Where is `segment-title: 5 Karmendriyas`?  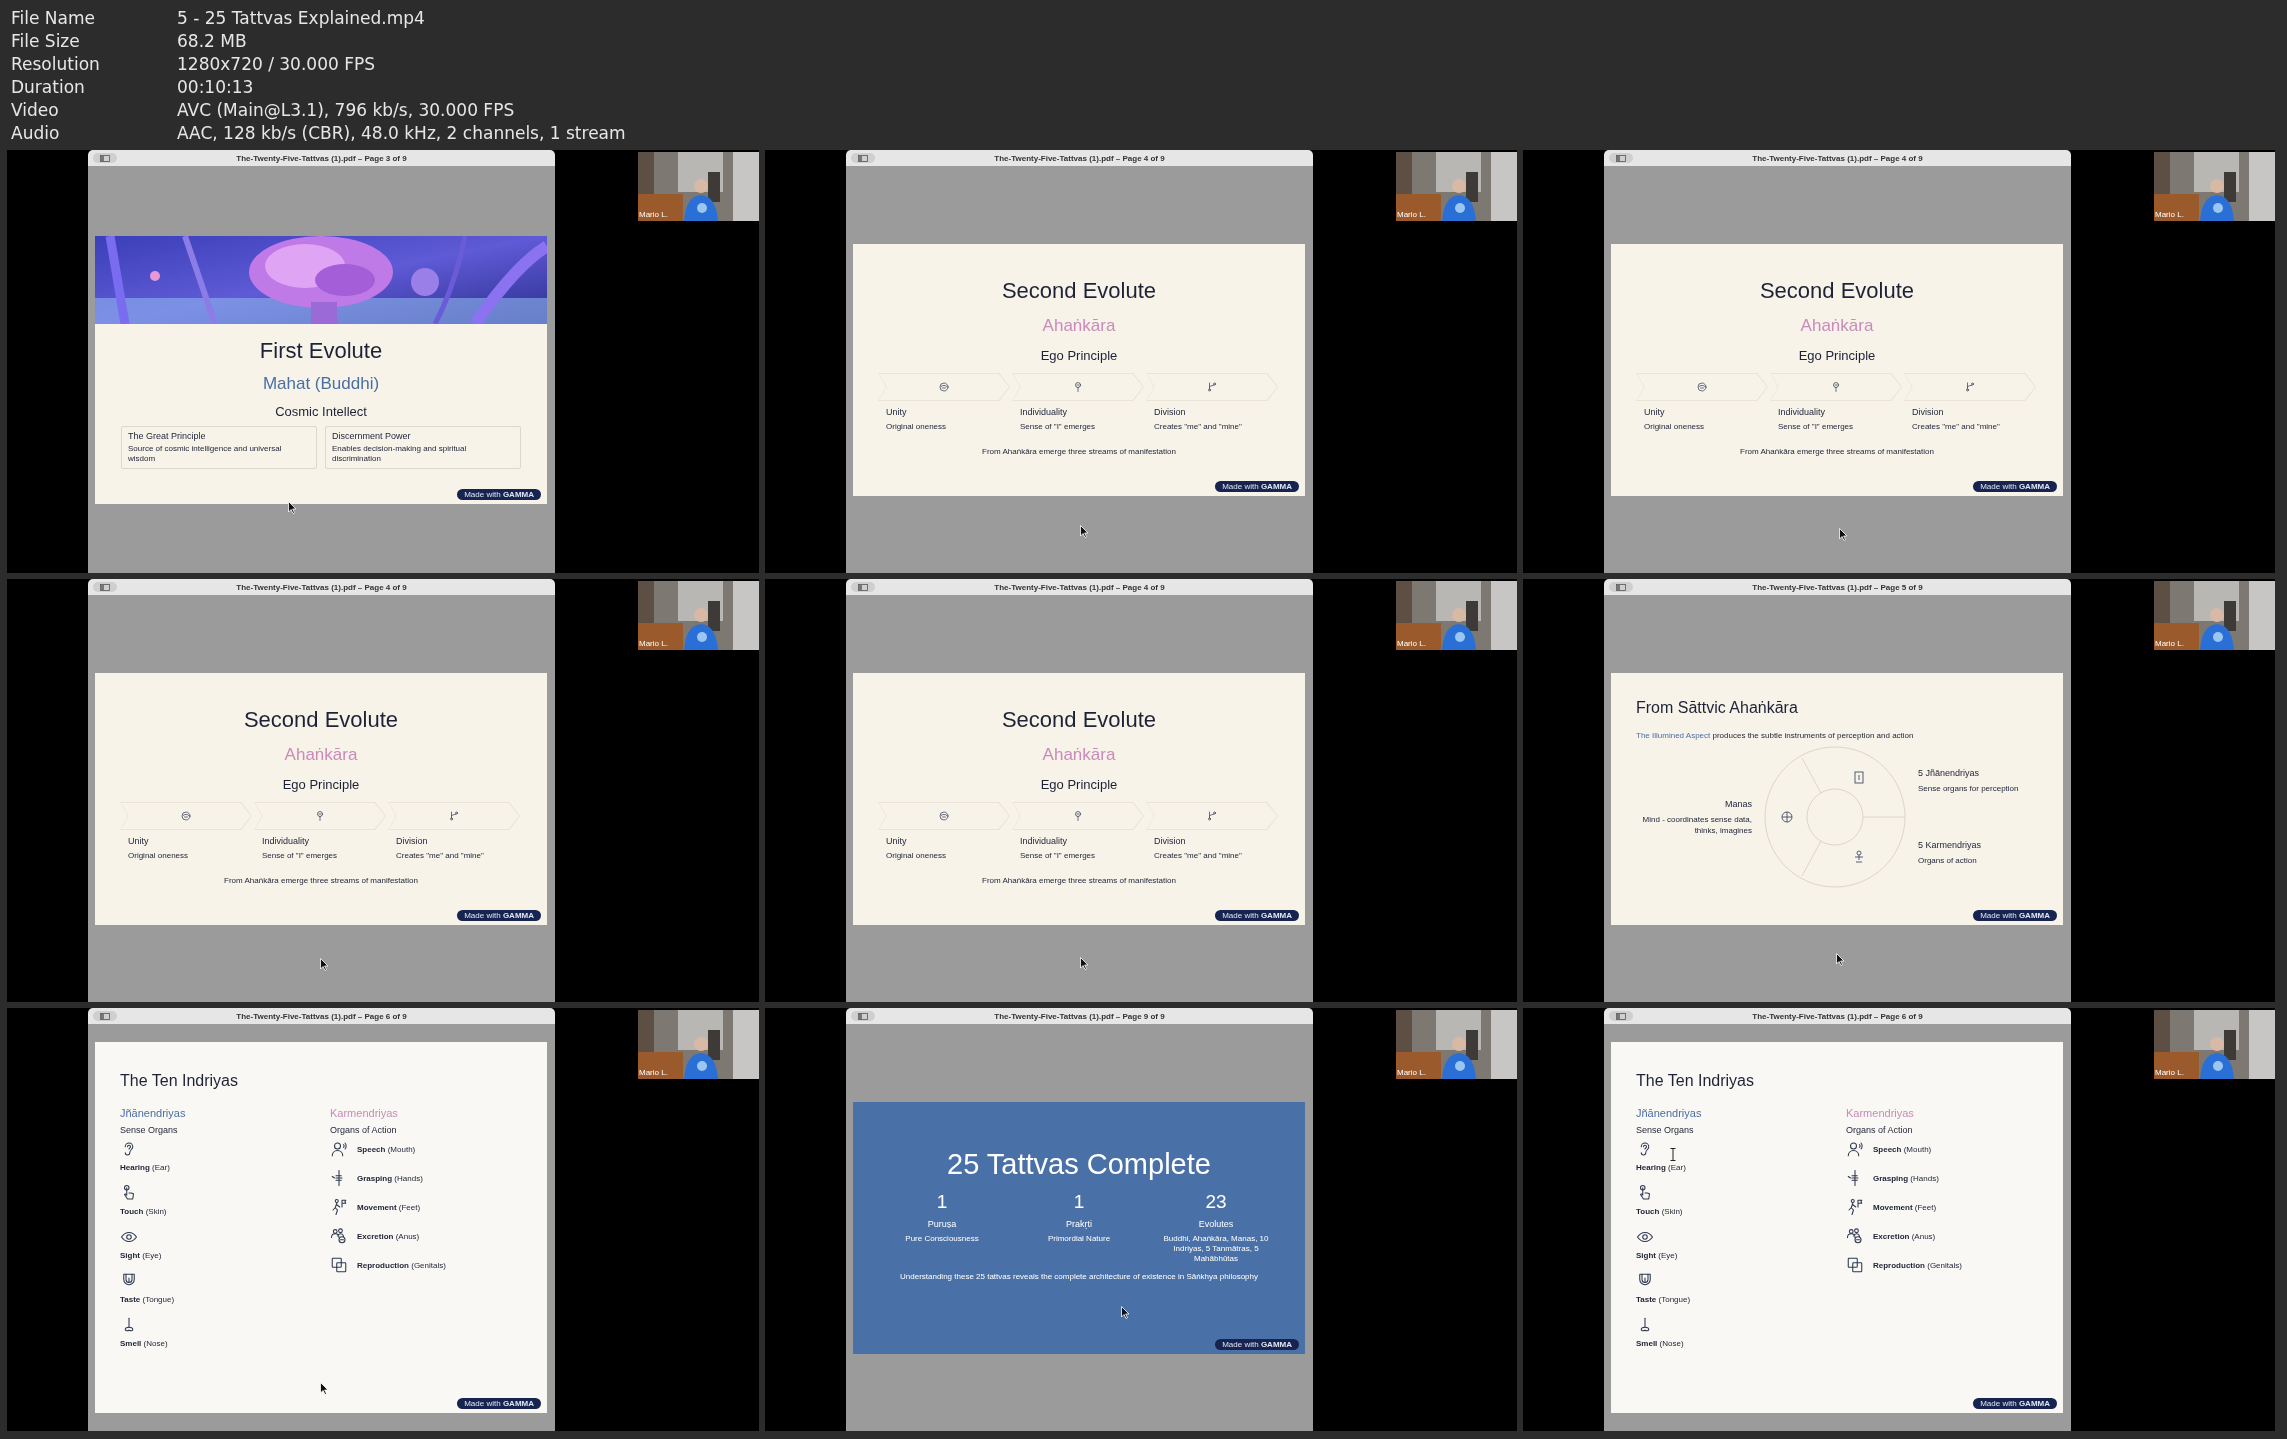 segment-title: 5 Karmendriyas is located at coordinates (1950, 845).